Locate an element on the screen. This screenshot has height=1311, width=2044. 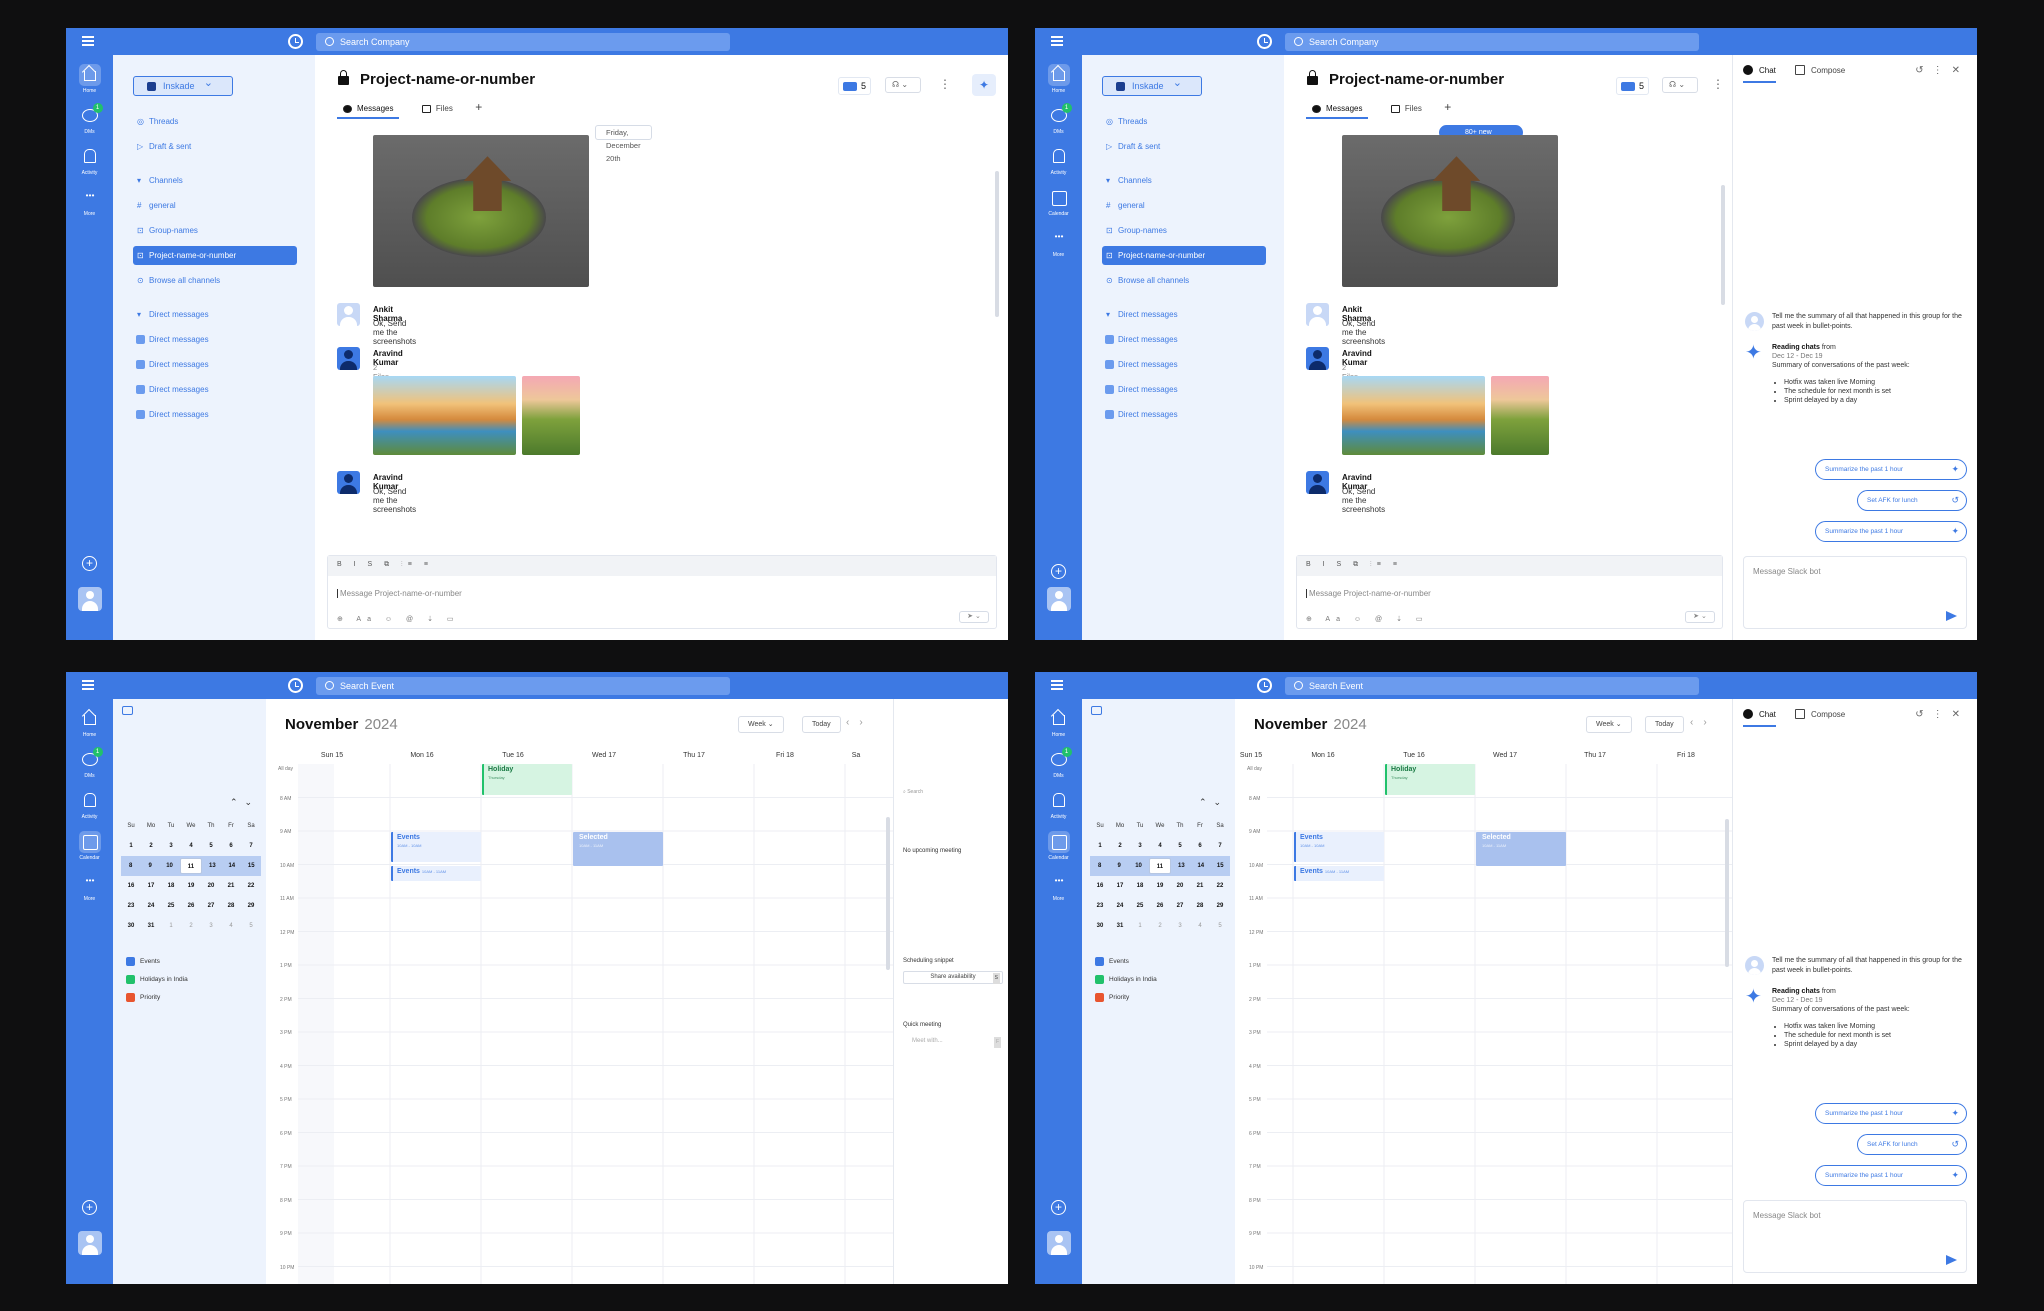
legend-events: Events is located at coordinates (1112, 961).